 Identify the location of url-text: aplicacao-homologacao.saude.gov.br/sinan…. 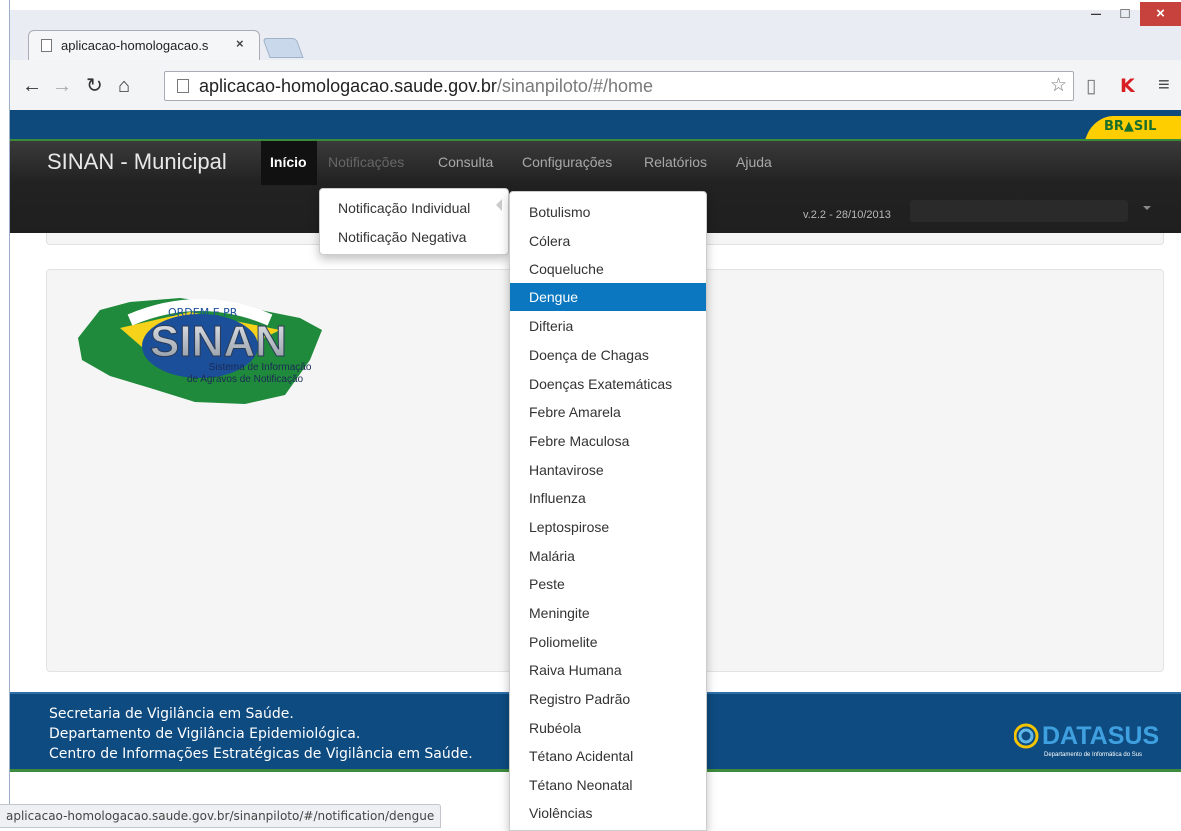
(426, 86).